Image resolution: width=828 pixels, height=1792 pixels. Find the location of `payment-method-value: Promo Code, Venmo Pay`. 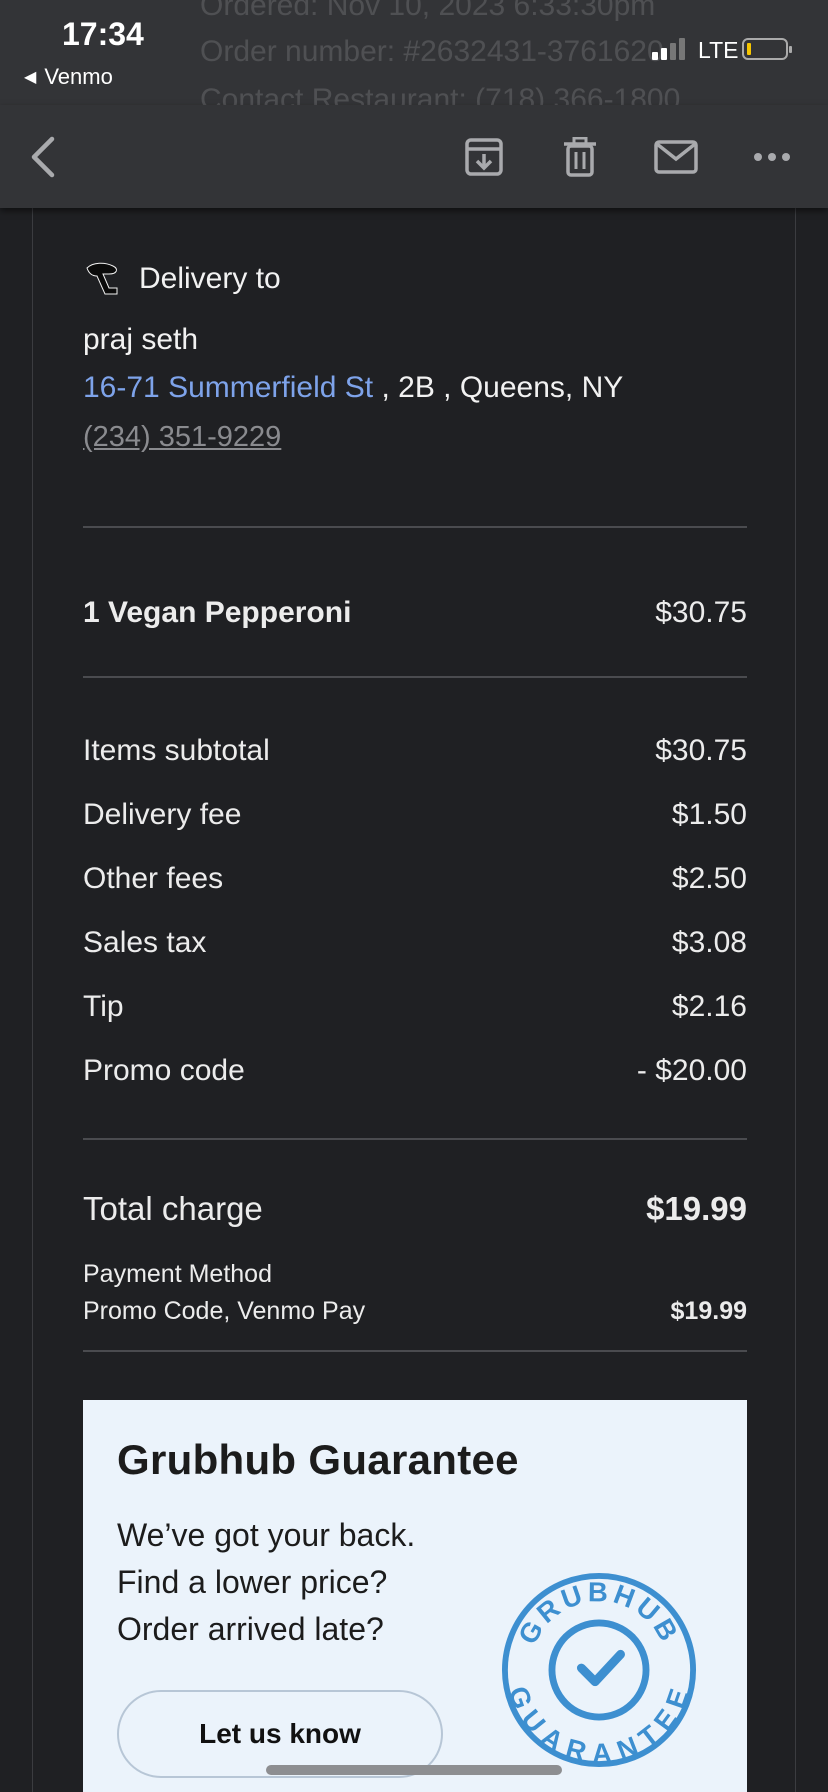

payment-method-value: Promo Code, Venmo Pay is located at coordinates (224, 1311).